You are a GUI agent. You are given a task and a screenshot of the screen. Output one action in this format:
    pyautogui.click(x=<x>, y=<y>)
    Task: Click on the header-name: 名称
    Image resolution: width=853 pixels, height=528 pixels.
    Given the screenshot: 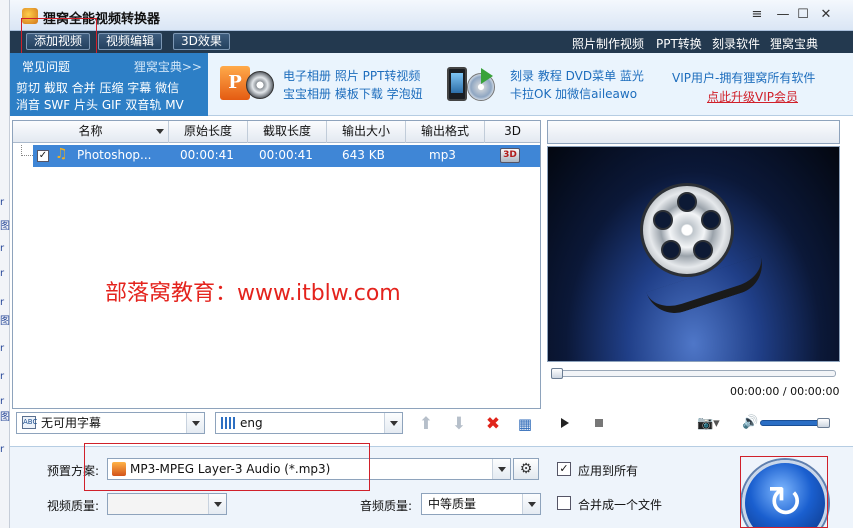 What is the action you would take?
    pyautogui.click(x=91, y=132)
    